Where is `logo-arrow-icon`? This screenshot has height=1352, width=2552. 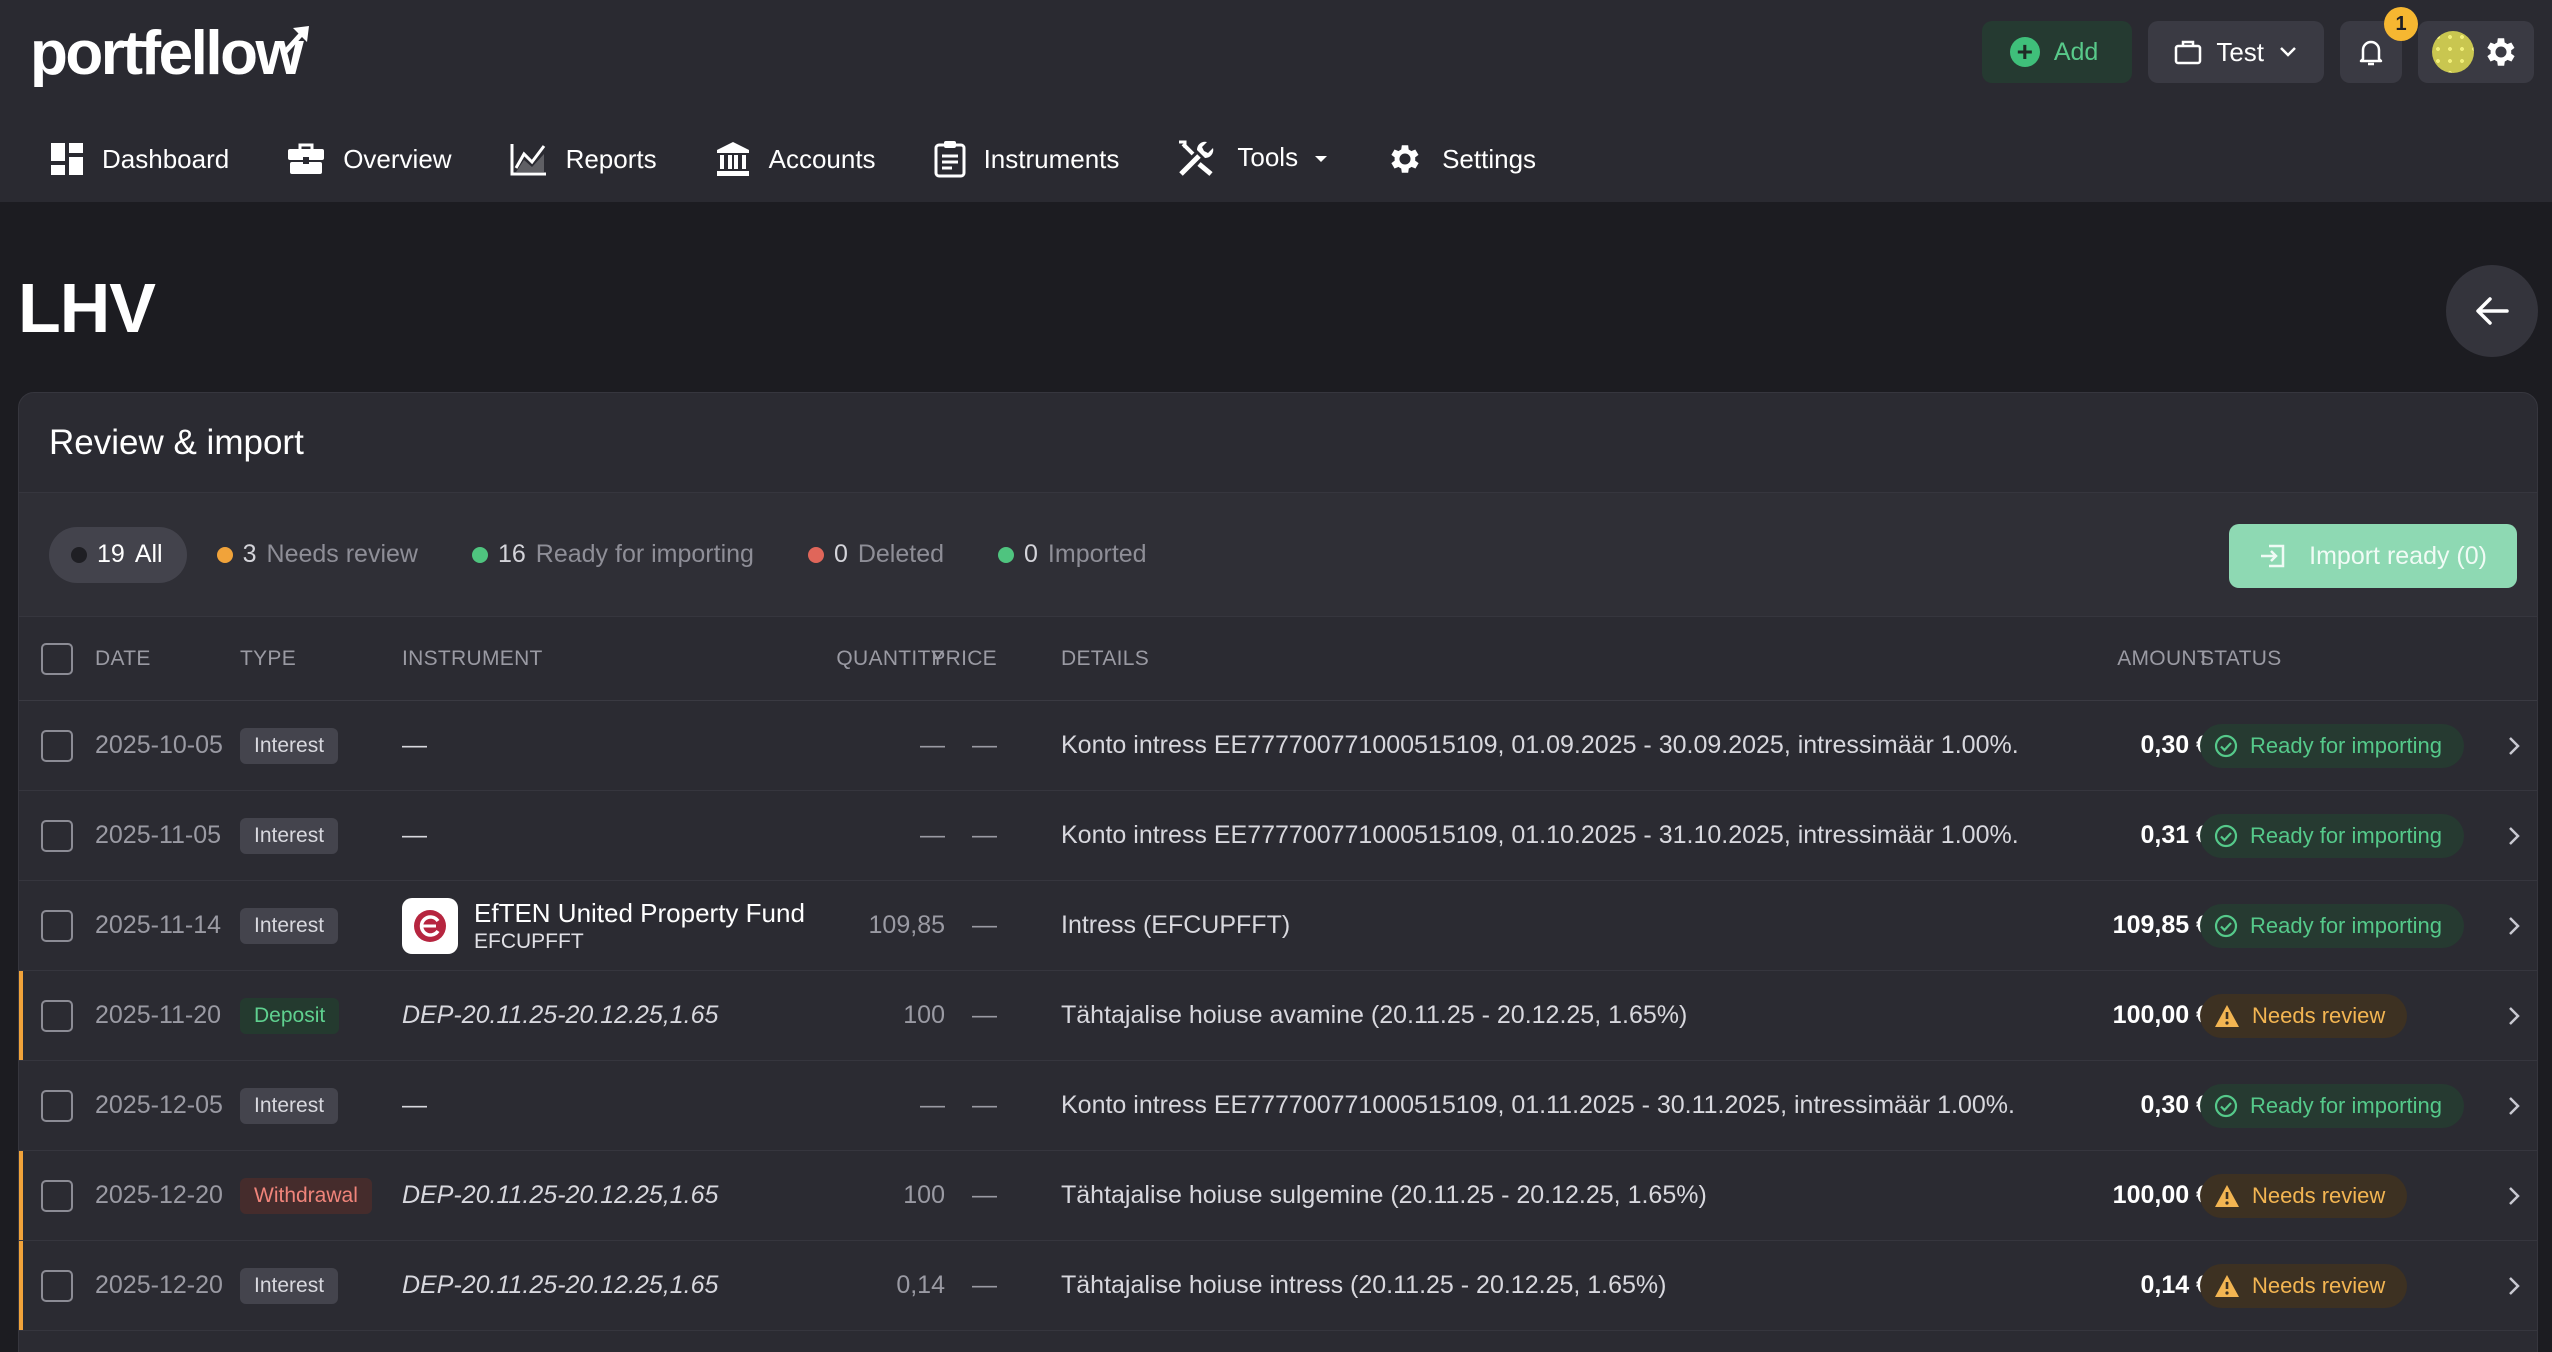
logo-arrow-icon is located at coordinates (296, 40).